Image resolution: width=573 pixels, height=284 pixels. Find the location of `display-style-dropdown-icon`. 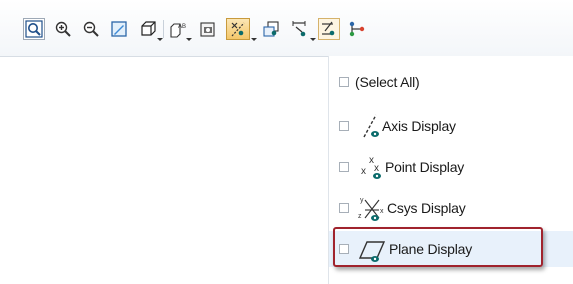

display-style-dropdown-icon is located at coordinates (160, 39).